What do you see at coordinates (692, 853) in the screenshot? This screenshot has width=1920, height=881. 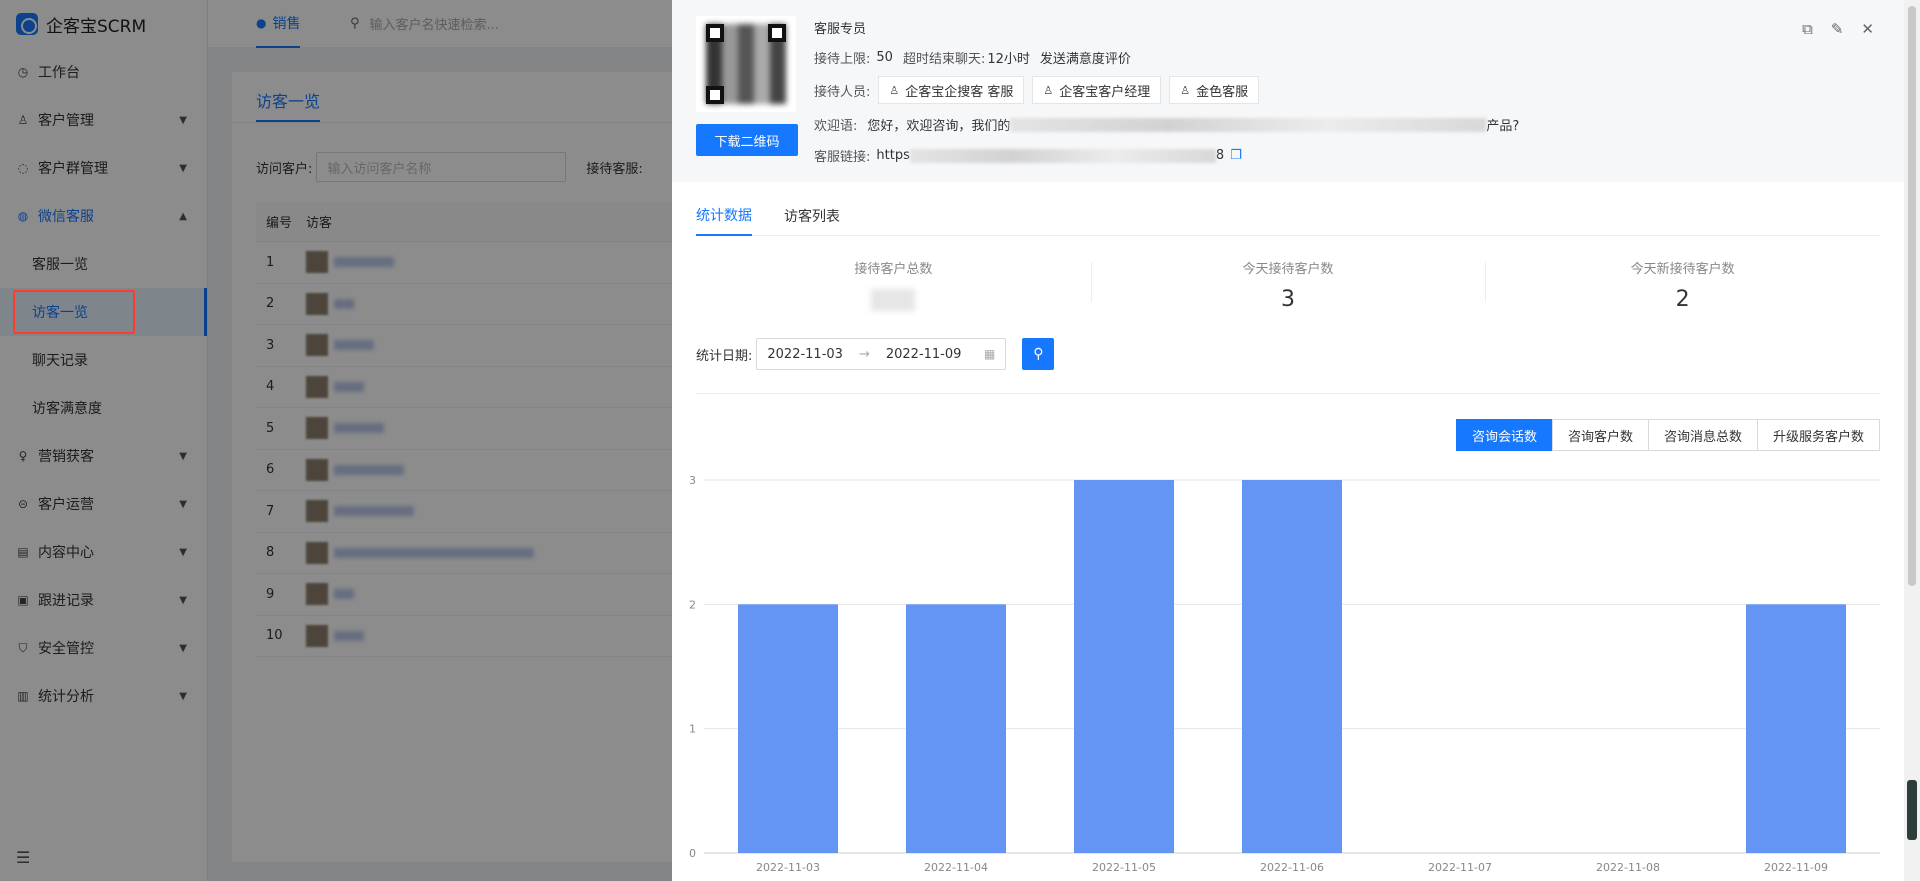 I see `y-tick-label: 0` at bounding box center [692, 853].